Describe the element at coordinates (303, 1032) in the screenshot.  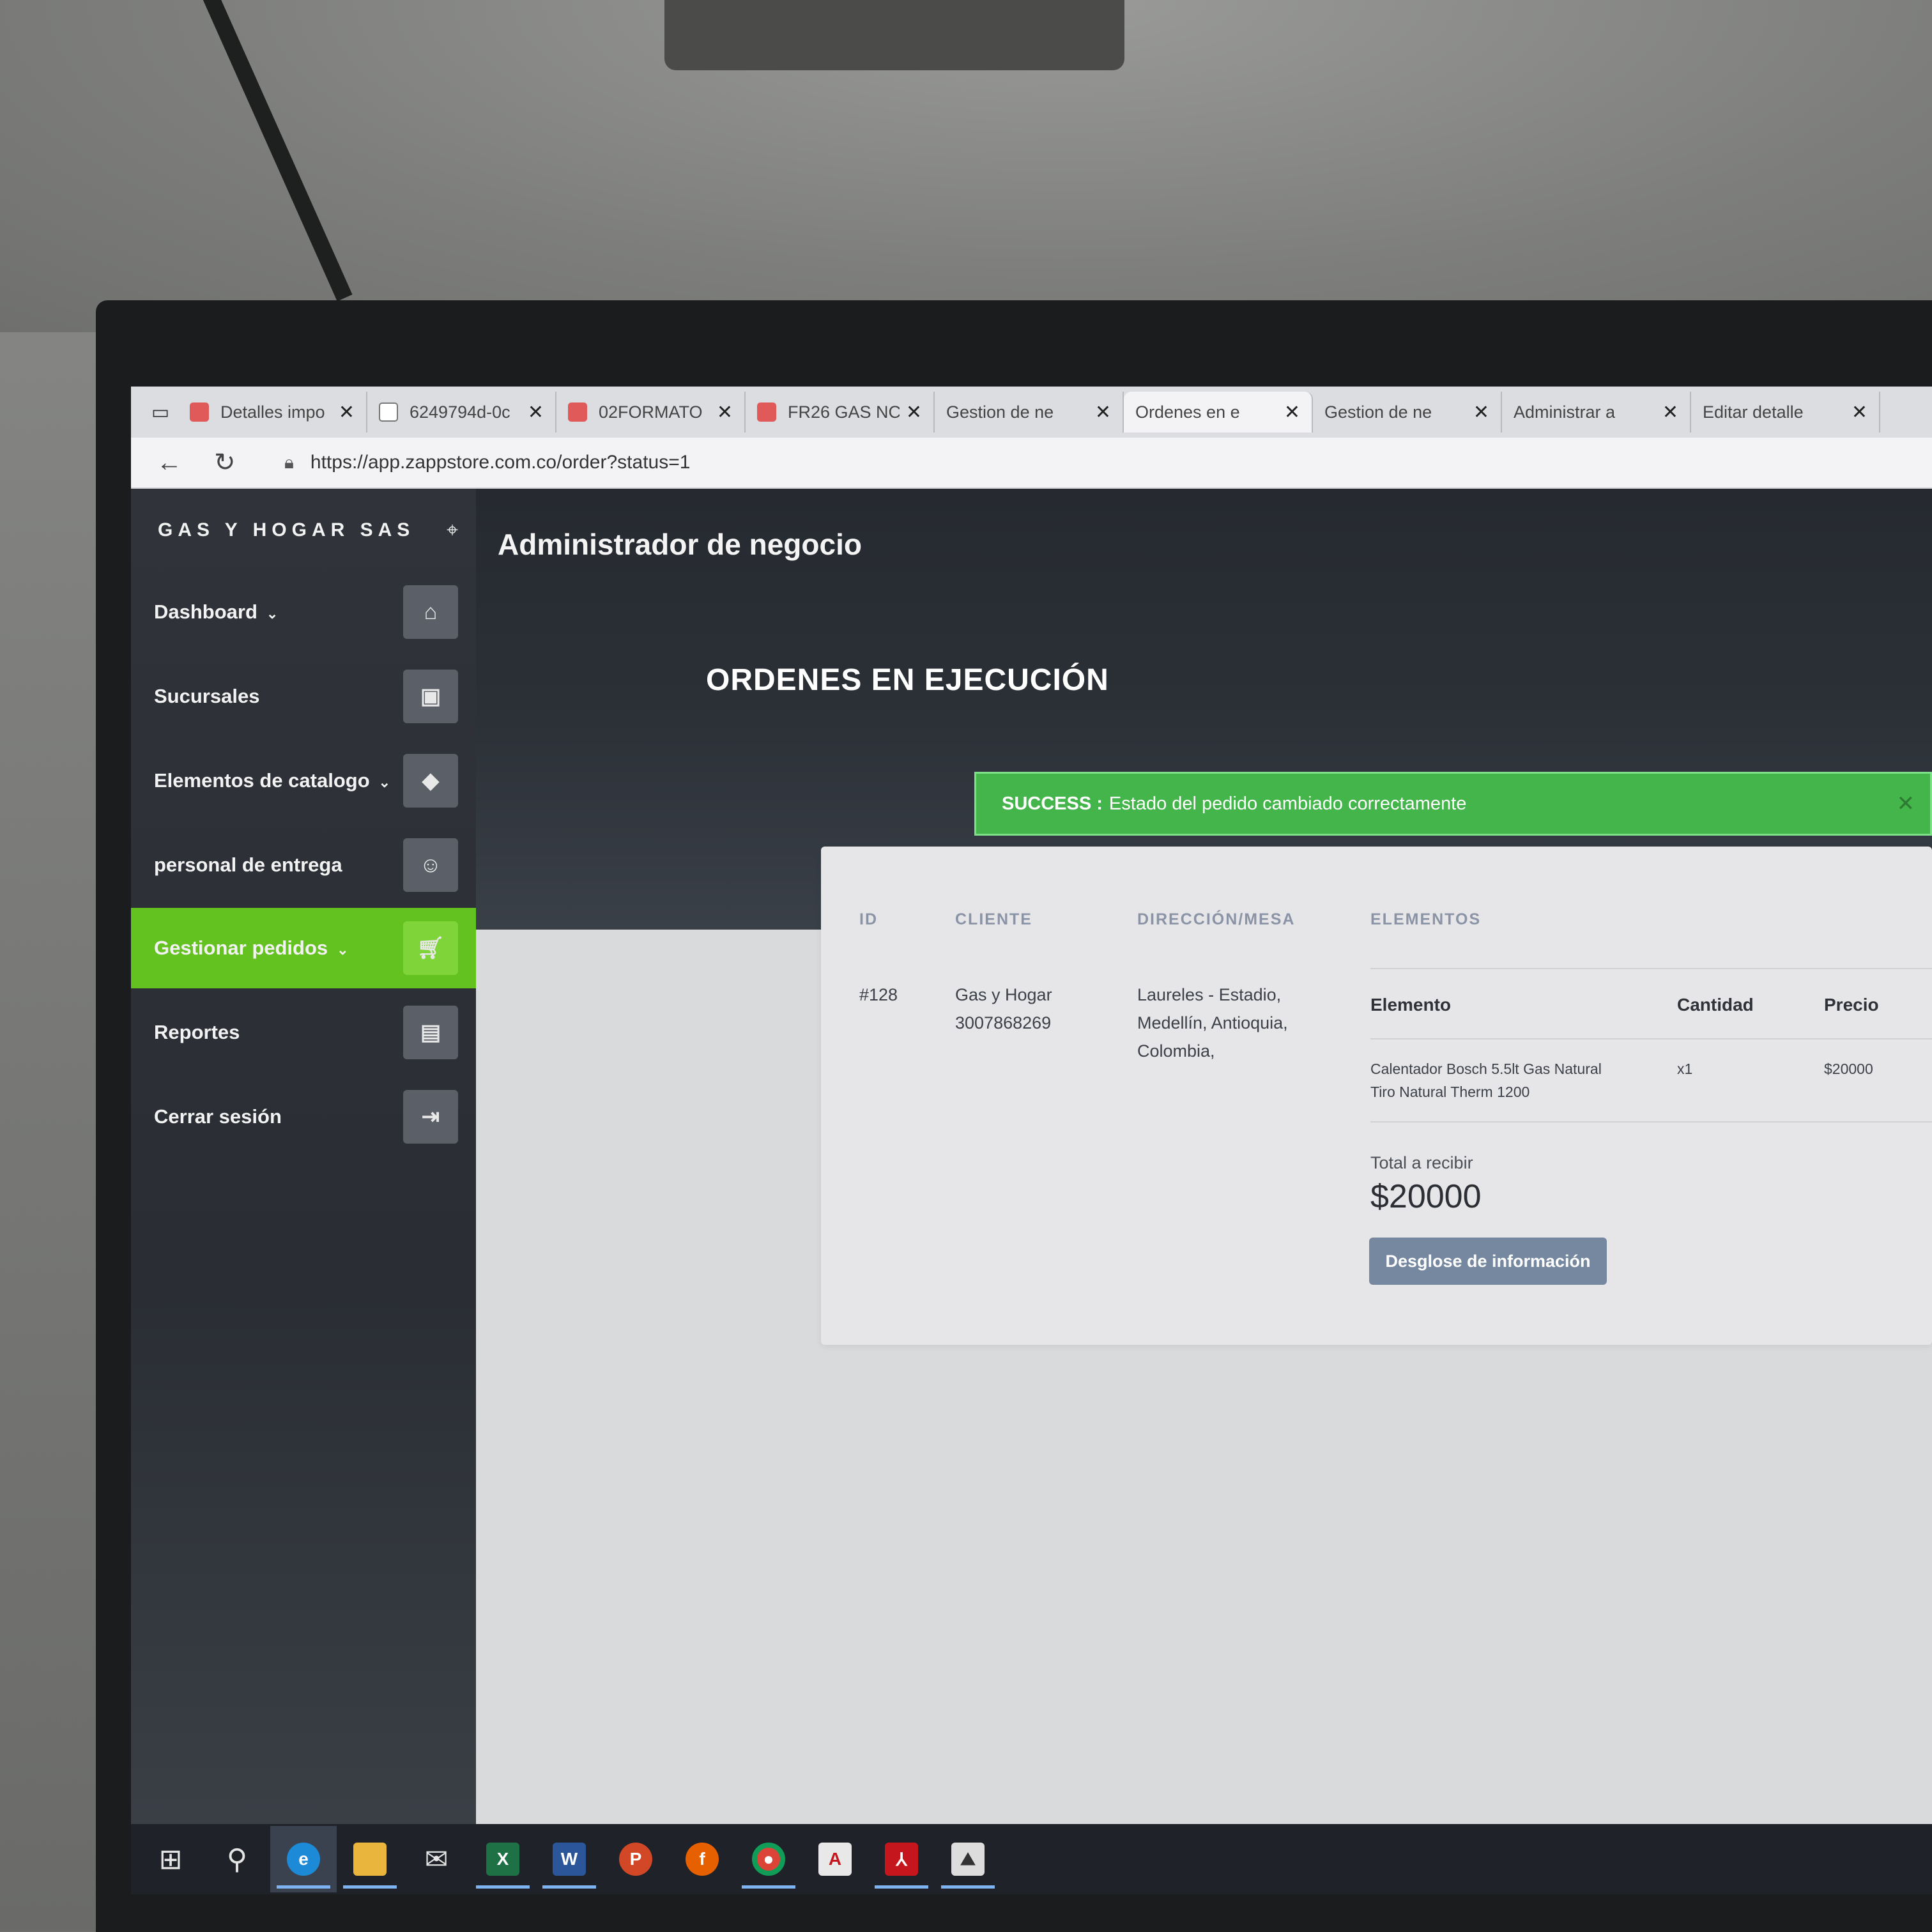
I see `sidebar-item-reportes: Reportes ▤` at that location.